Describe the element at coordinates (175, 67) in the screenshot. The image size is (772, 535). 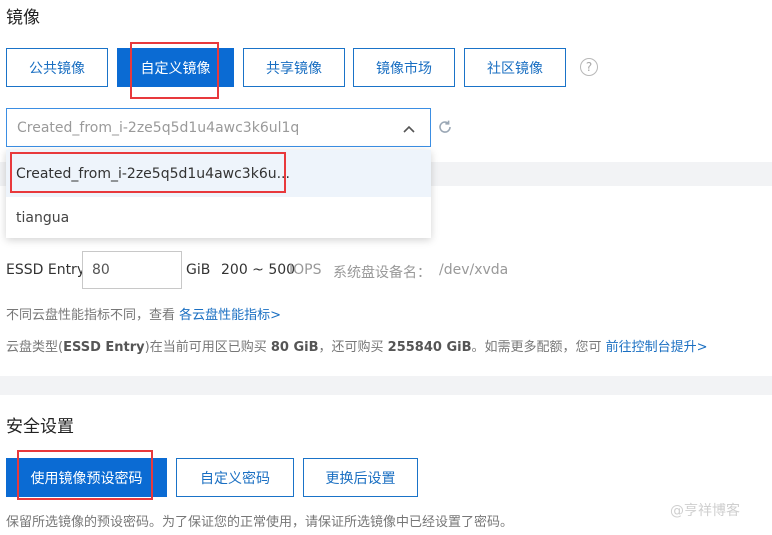
I see `tab-custom-image: 自定义镜像` at that location.